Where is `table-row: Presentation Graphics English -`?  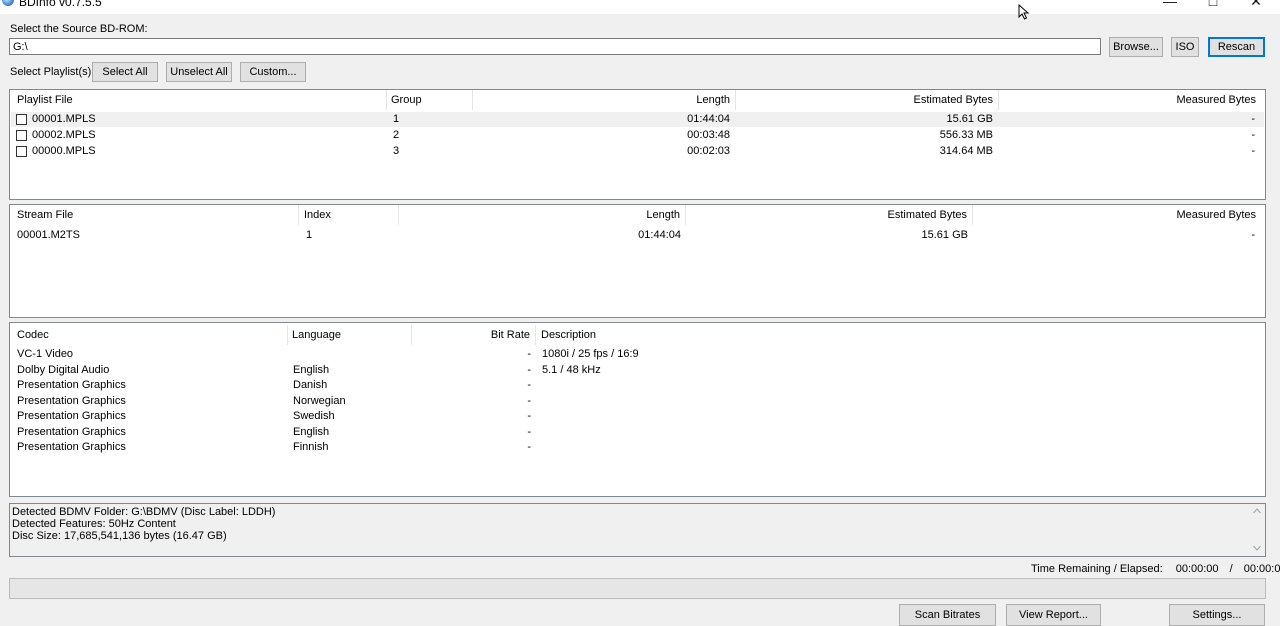
table-row: Presentation Graphics English - is located at coordinates (637, 432).